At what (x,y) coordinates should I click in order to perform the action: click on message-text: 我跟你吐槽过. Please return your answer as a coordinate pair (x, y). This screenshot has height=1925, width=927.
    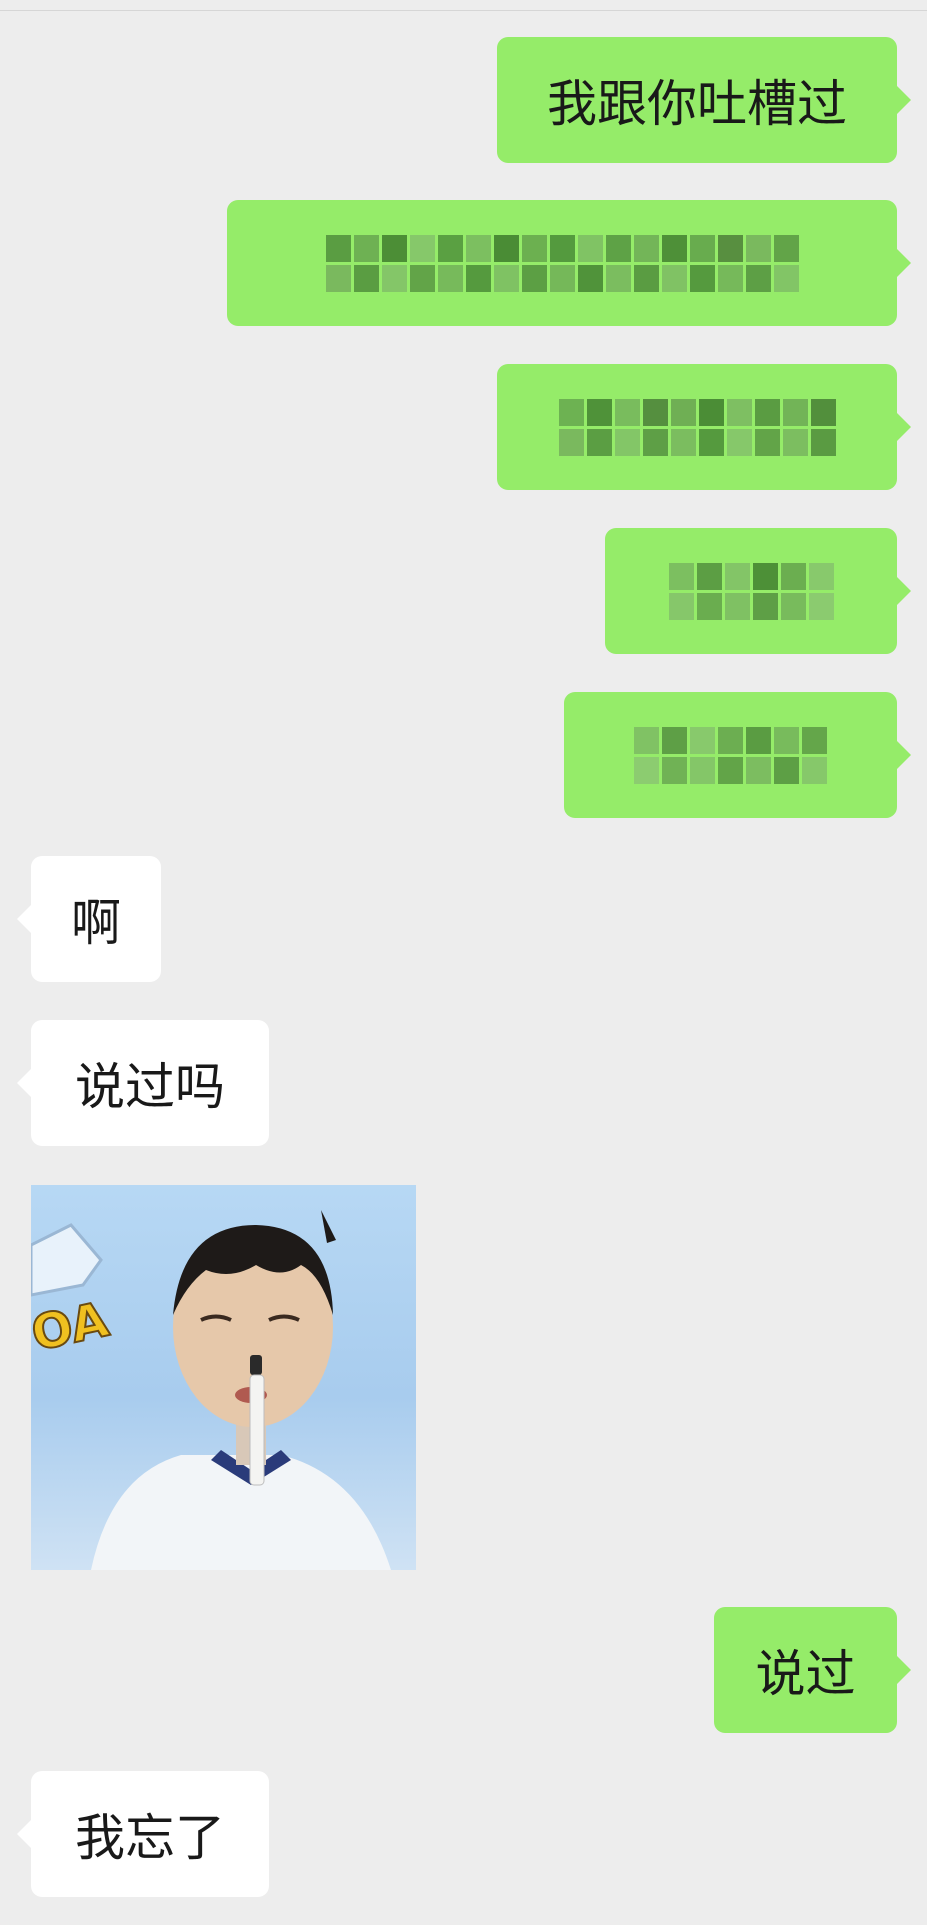
    Looking at the image, I should click on (697, 104).